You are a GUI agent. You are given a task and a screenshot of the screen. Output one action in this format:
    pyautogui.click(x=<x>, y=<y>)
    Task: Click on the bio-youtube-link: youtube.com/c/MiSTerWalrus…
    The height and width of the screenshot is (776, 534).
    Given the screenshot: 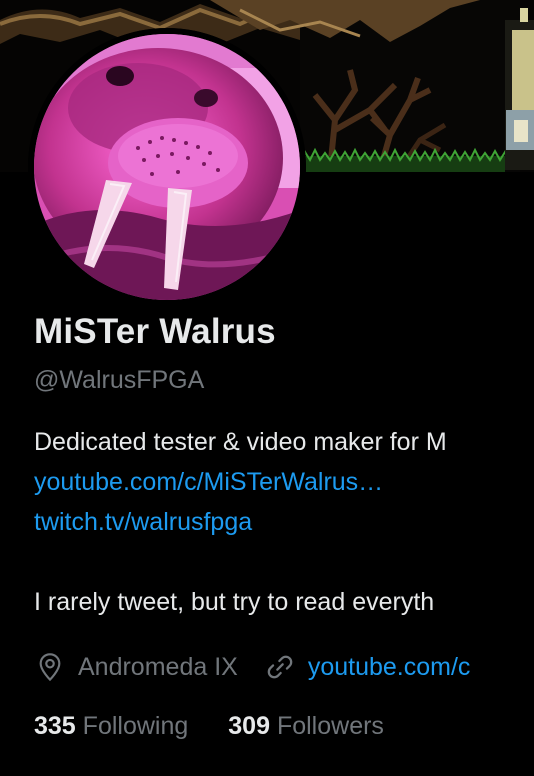 What is the action you would take?
    pyautogui.click(x=208, y=482)
    